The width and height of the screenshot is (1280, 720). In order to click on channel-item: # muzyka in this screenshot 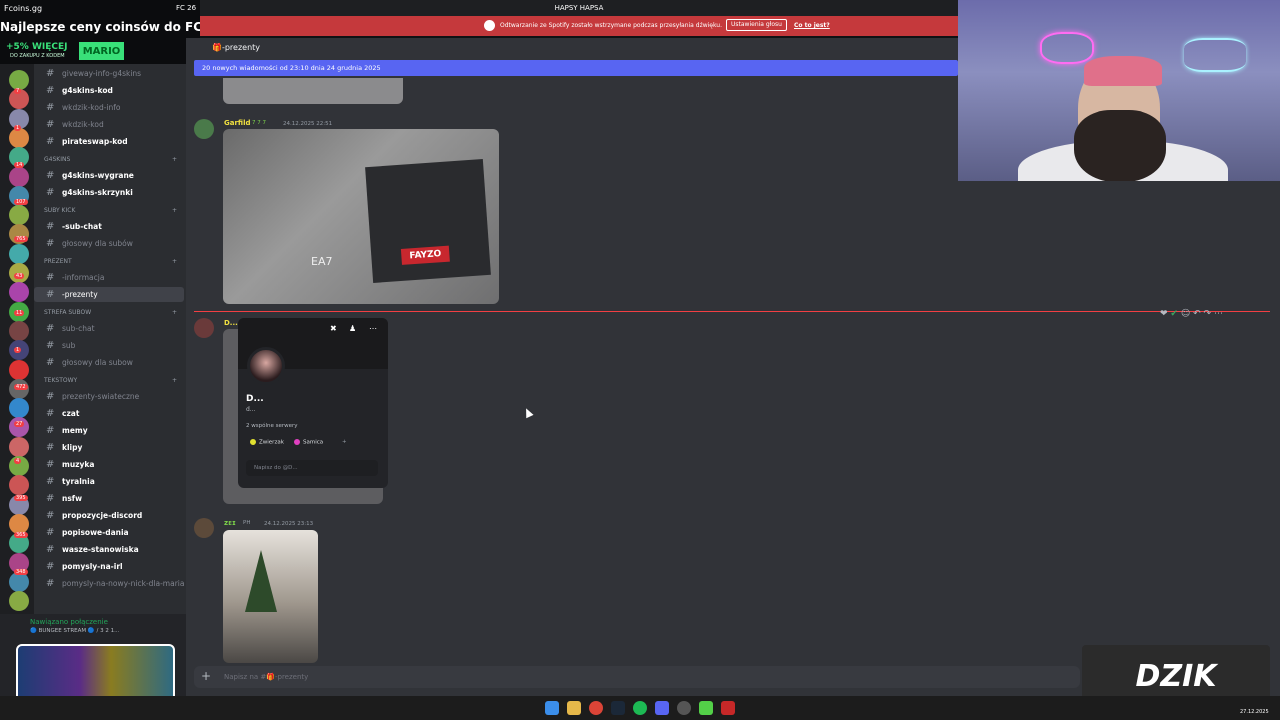, I will do `click(109, 464)`.